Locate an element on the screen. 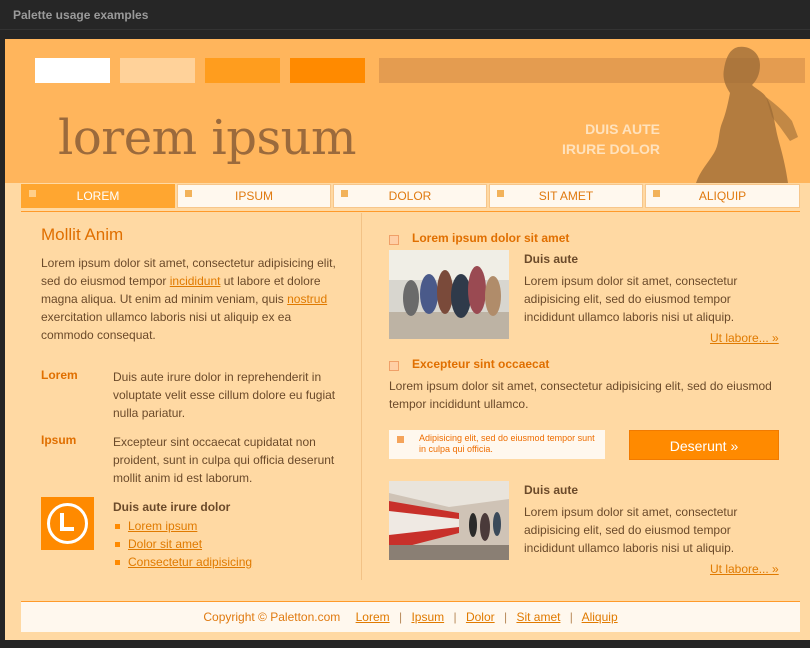  definition-term: Ipsum is located at coordinates (59, 440).